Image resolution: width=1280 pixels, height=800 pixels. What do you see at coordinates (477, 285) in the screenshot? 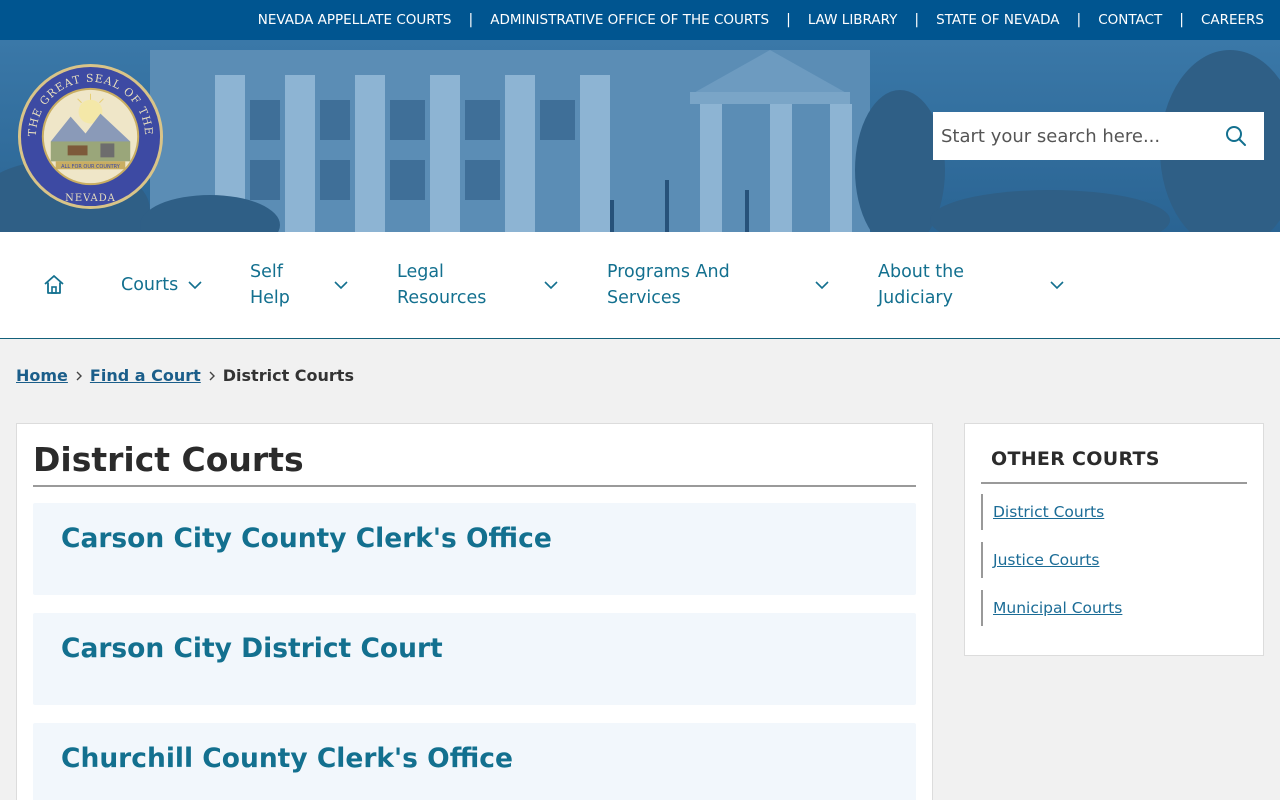
I see `nav-legal-resources: Legal Resources` at bounding box center [477, 285].